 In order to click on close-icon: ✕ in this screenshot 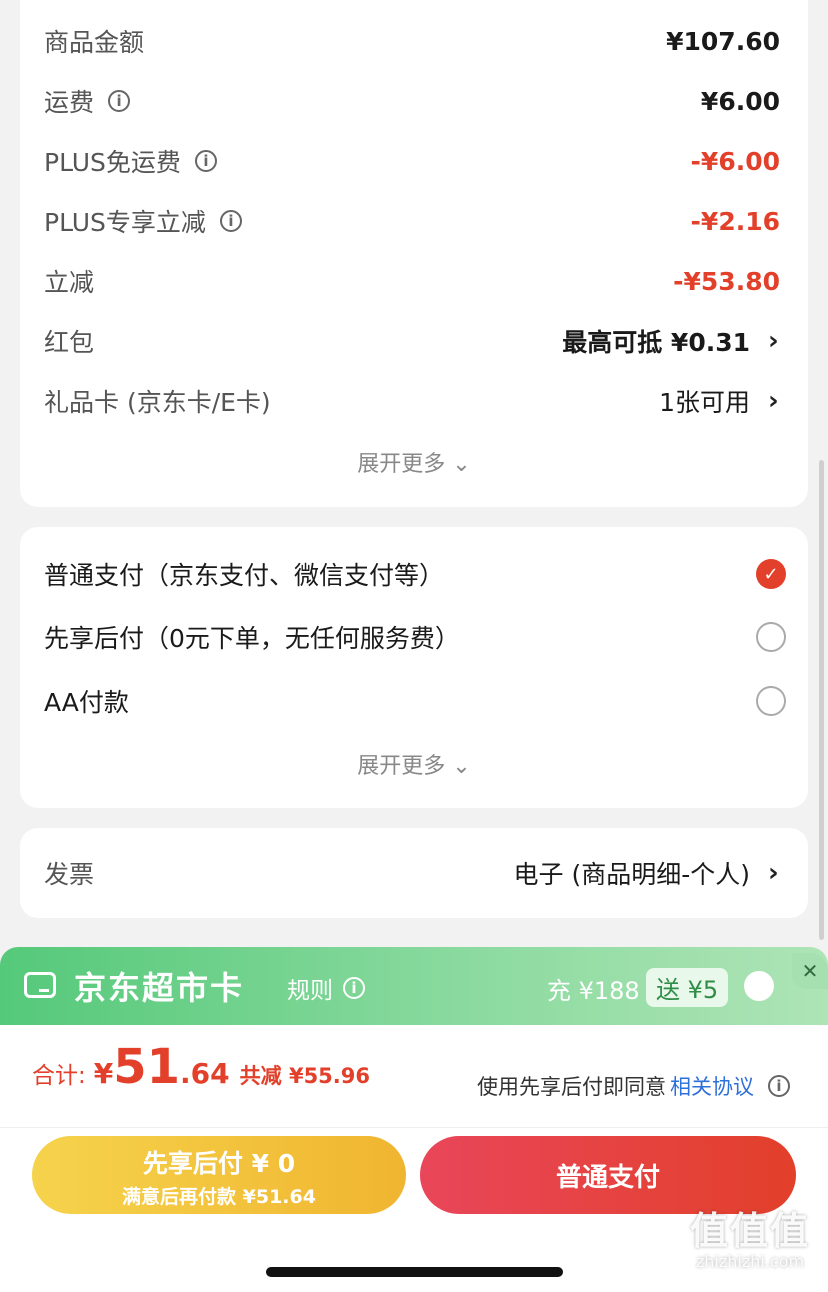, I will do `click(810, 971)`.